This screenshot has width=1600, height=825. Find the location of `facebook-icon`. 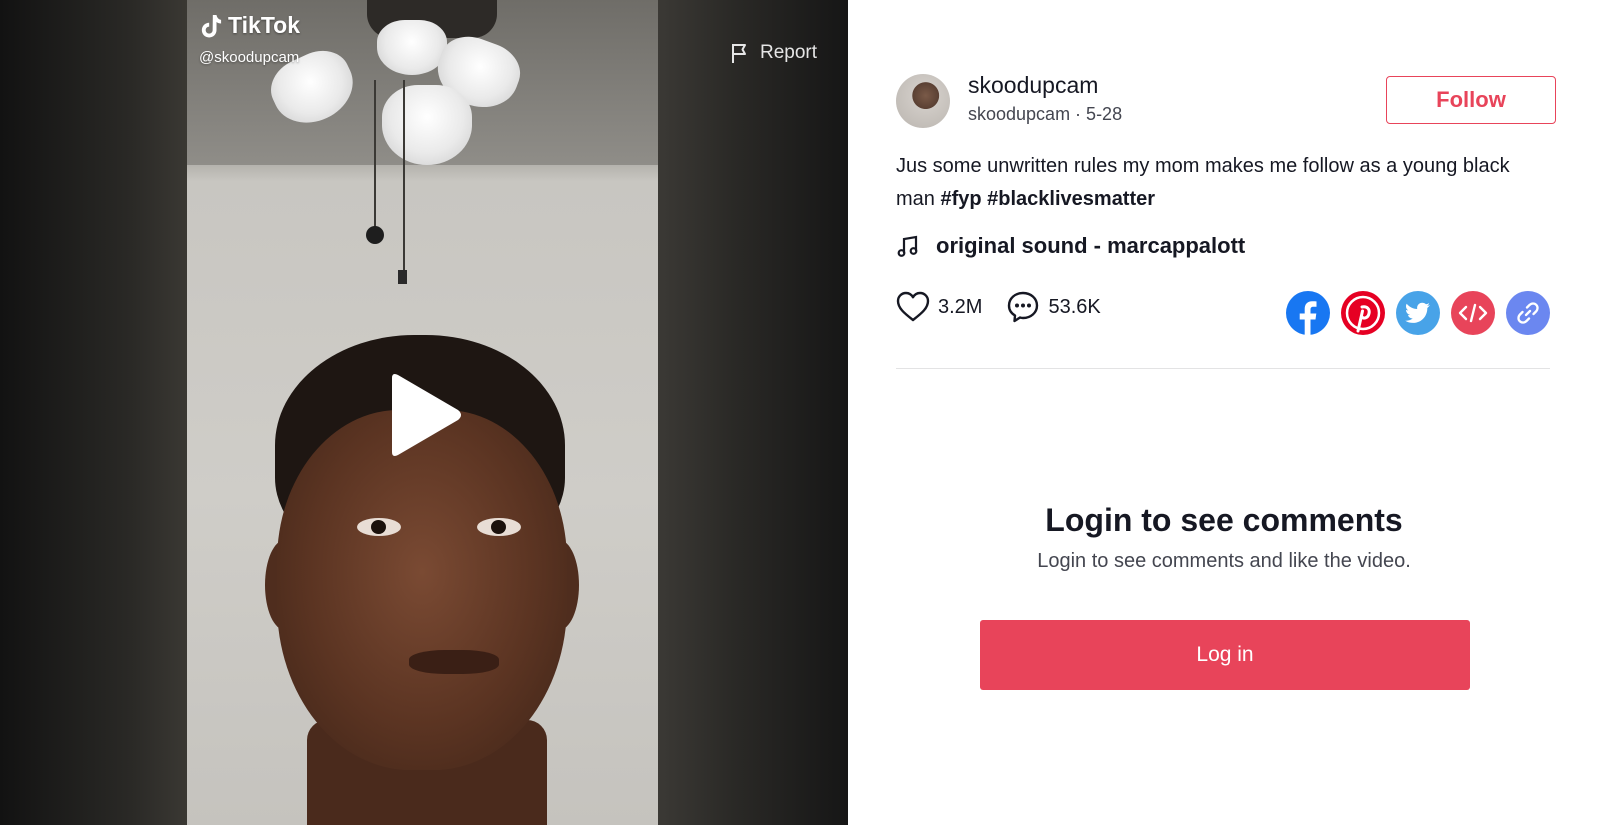

facebook-icon is located at coordinates (1308, 313).